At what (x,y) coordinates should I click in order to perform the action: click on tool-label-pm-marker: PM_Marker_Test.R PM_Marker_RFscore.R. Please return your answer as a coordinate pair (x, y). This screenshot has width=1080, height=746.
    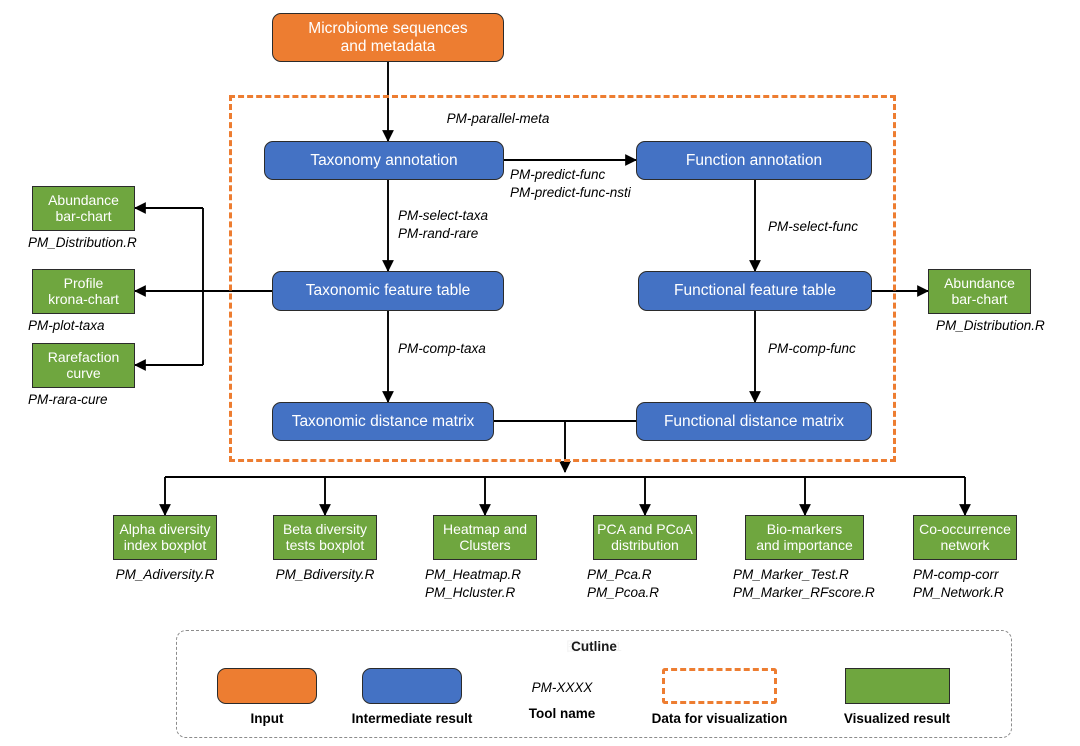
    Looking at the image, I should click on (804, 583).